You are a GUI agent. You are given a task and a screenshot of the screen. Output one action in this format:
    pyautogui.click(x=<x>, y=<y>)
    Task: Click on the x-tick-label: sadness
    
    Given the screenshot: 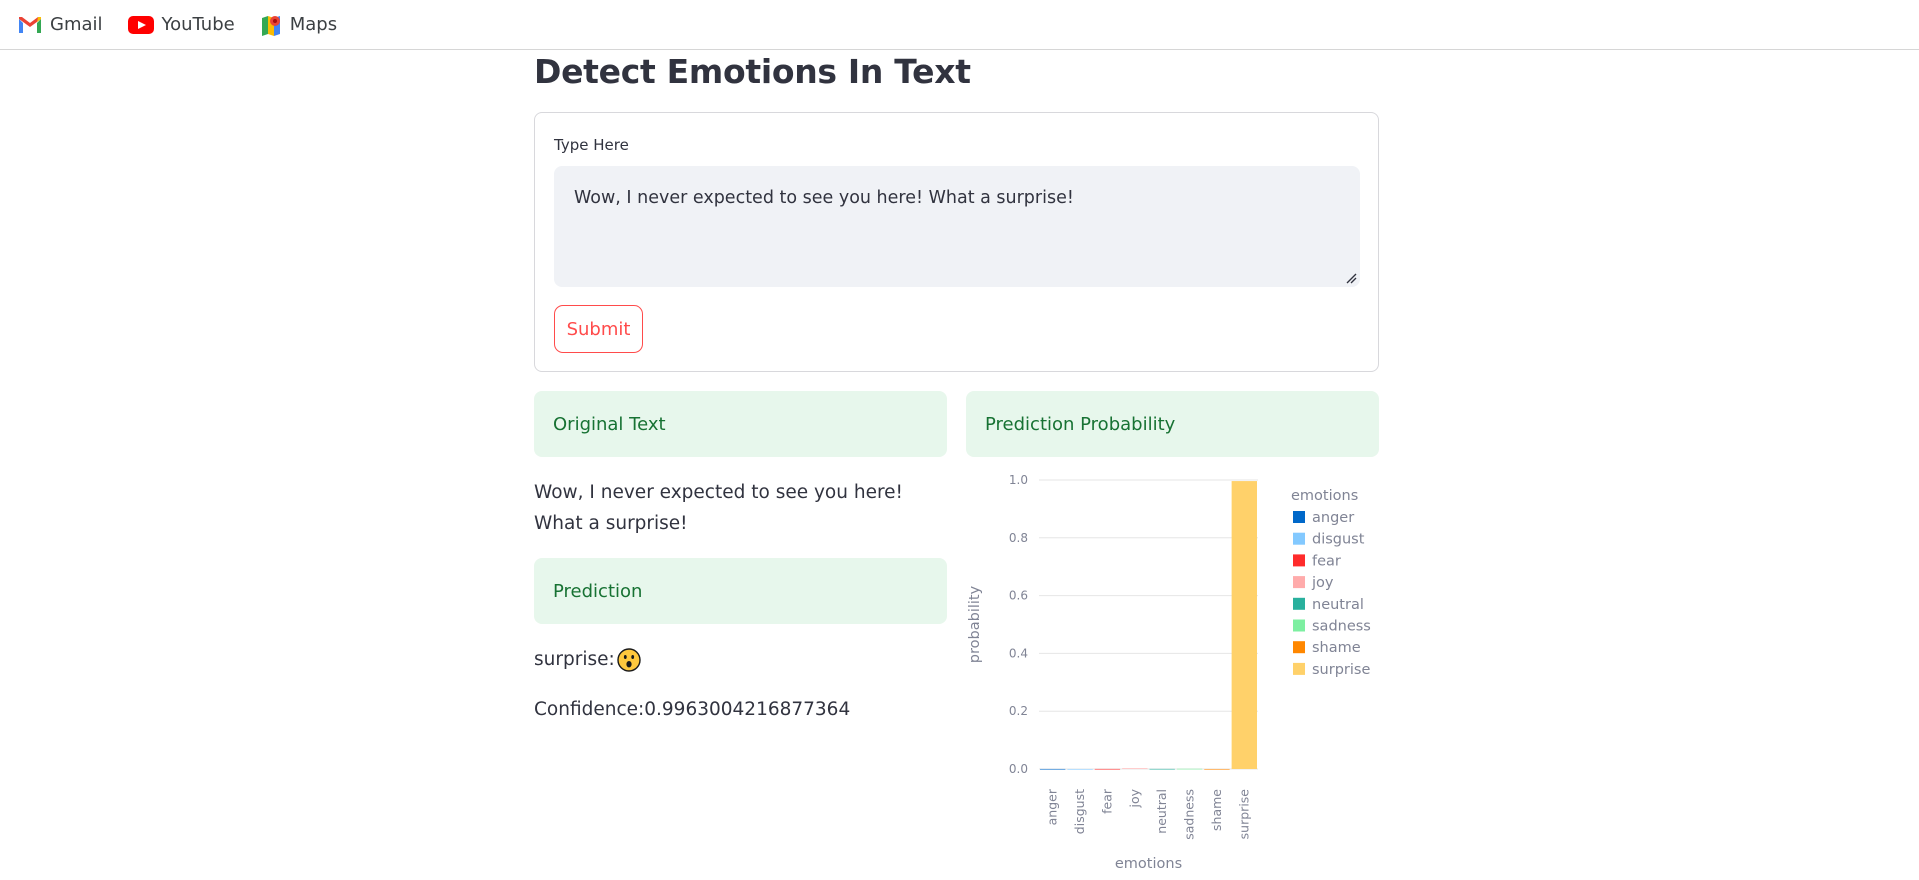 What is the action you would take?
    pyautogui.click(x=1189, y=814)
    